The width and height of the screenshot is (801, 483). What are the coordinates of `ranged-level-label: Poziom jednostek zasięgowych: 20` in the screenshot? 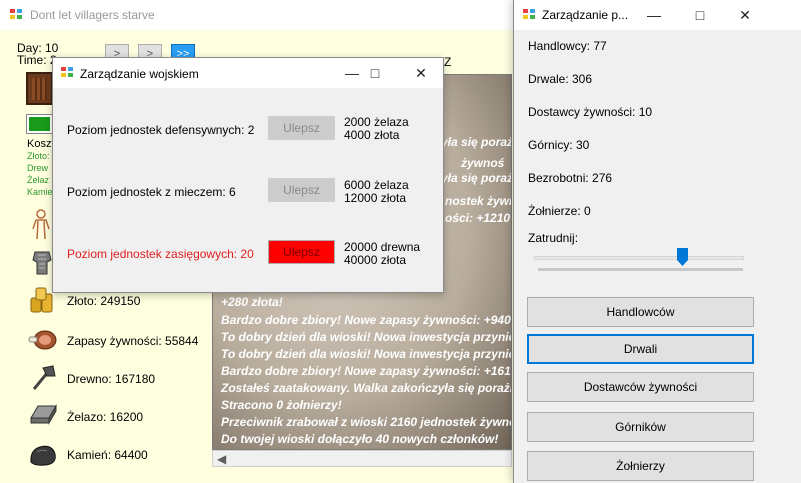 It's located at (160, 254).